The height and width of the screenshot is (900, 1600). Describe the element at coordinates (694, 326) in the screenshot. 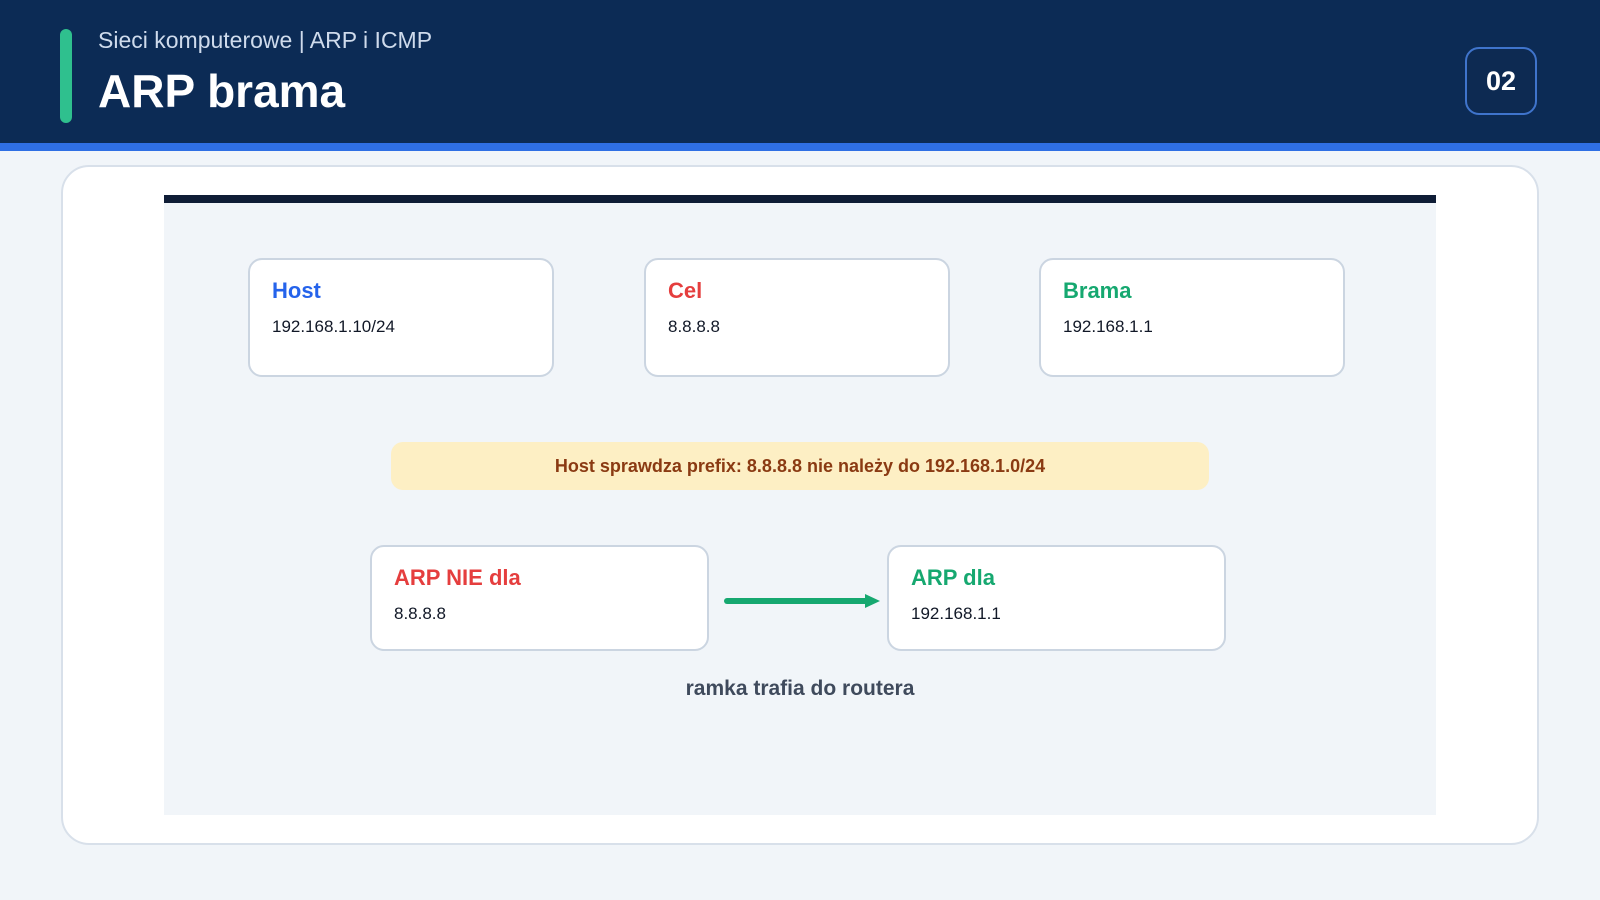

I see `target-node-value: 8.8.8.8` at that location.